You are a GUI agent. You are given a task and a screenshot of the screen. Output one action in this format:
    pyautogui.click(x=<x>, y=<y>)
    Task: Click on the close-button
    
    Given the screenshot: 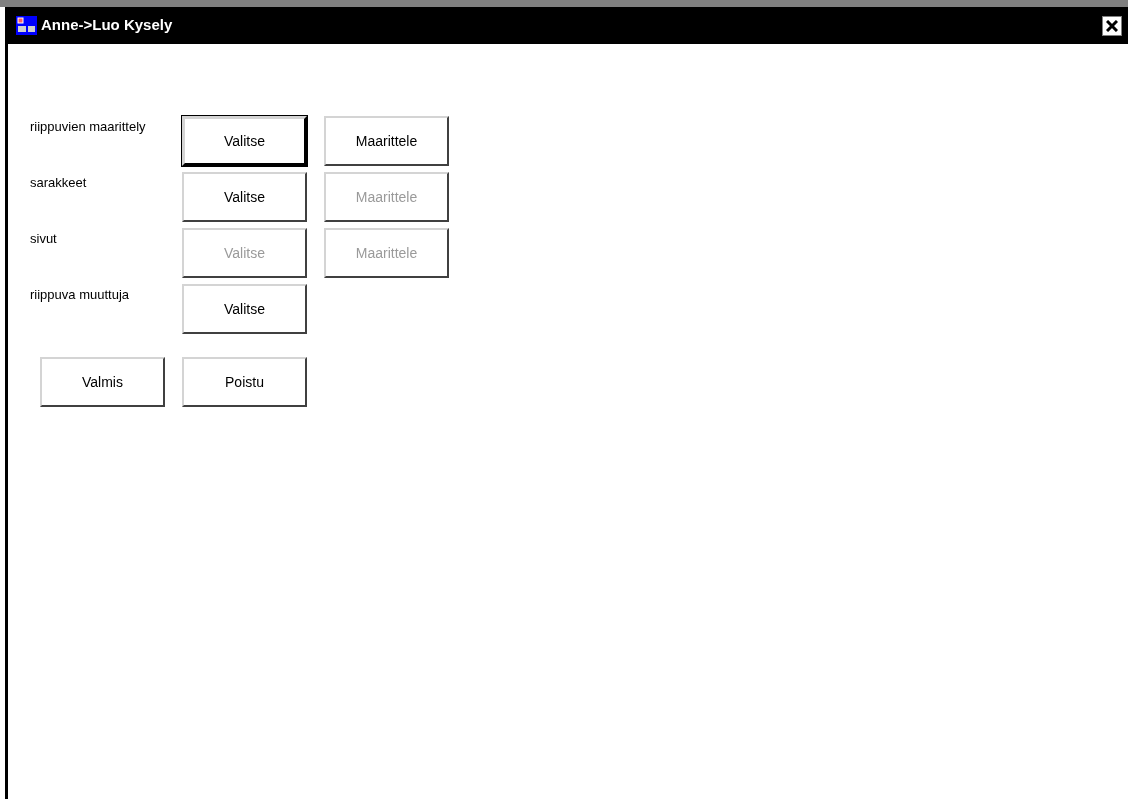 What is the action you would take?
    pyautogui.click(x=1112, y=25)
    